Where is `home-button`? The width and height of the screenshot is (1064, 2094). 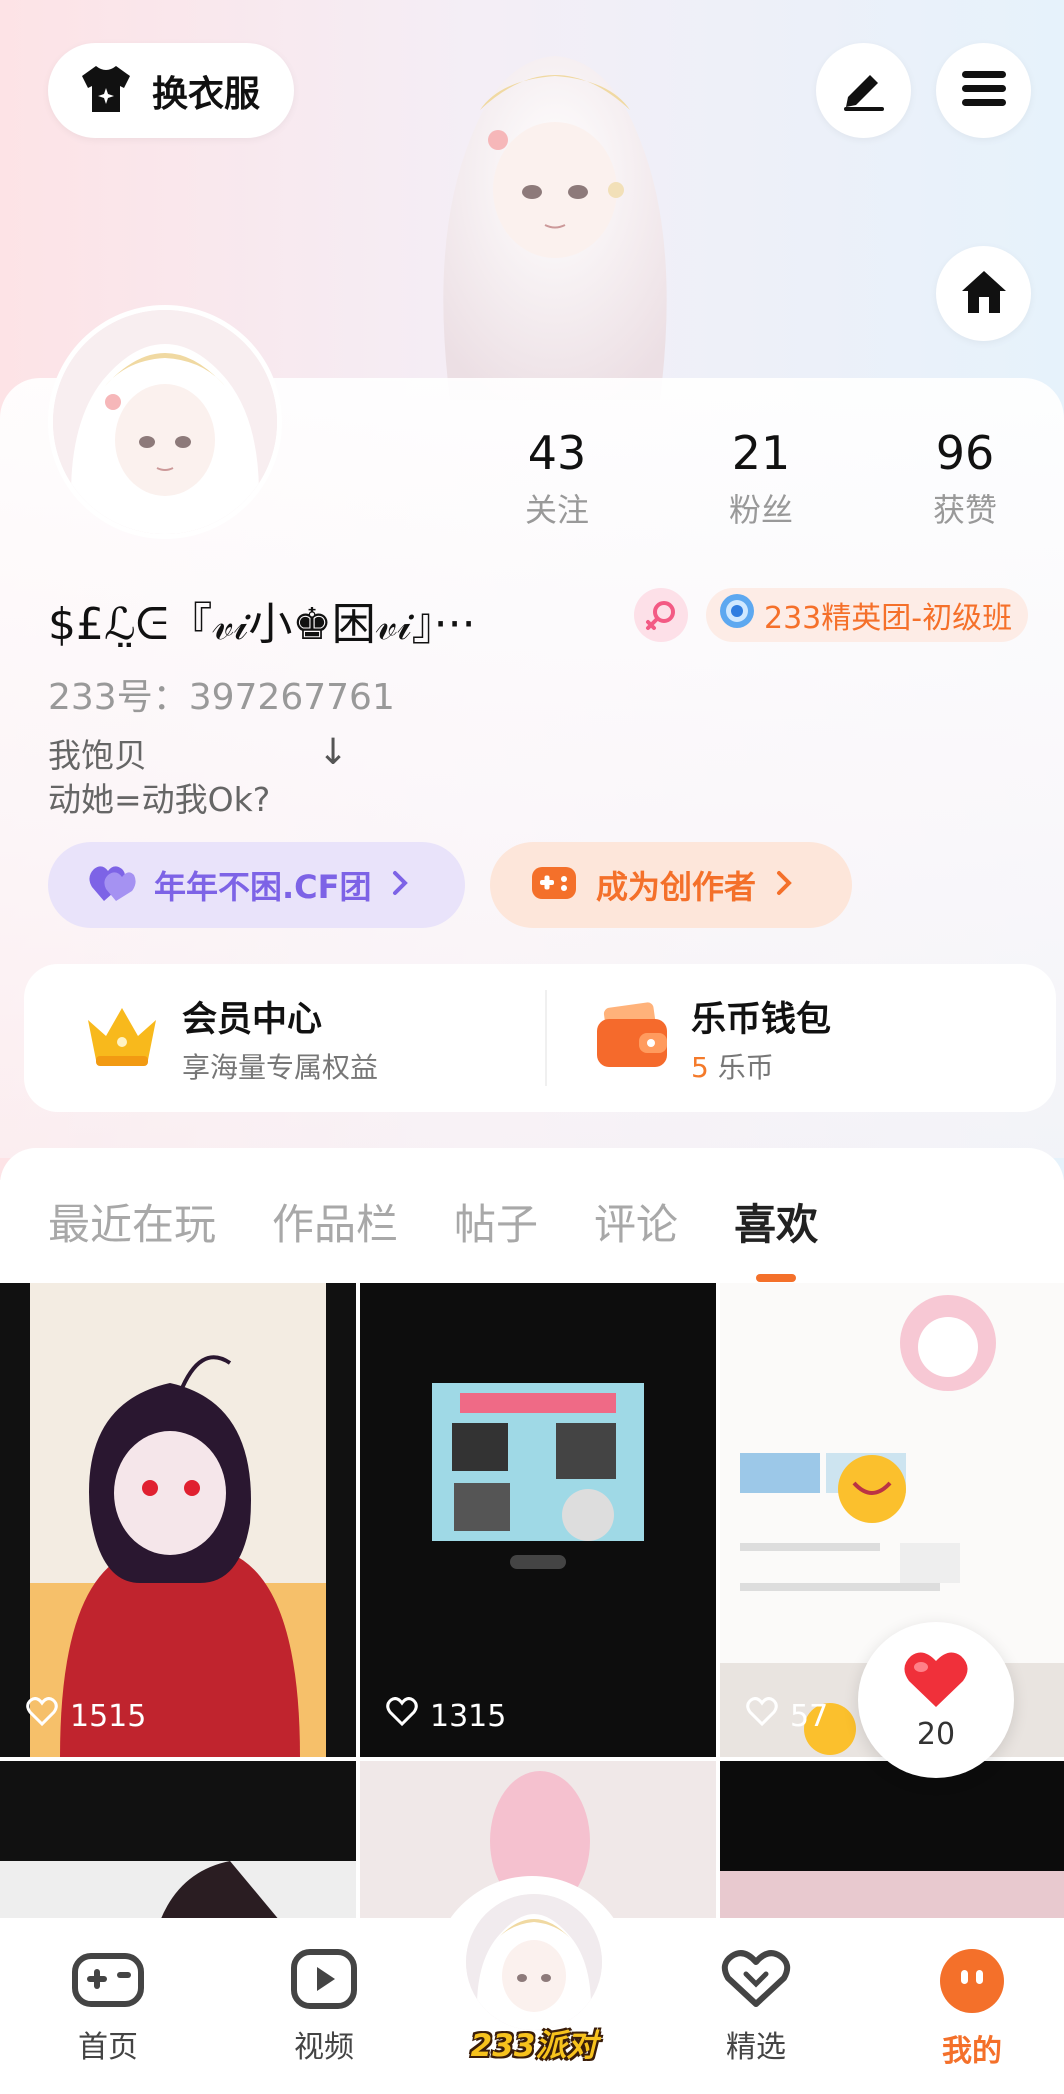 home-button is located at coordinates (983, 293).